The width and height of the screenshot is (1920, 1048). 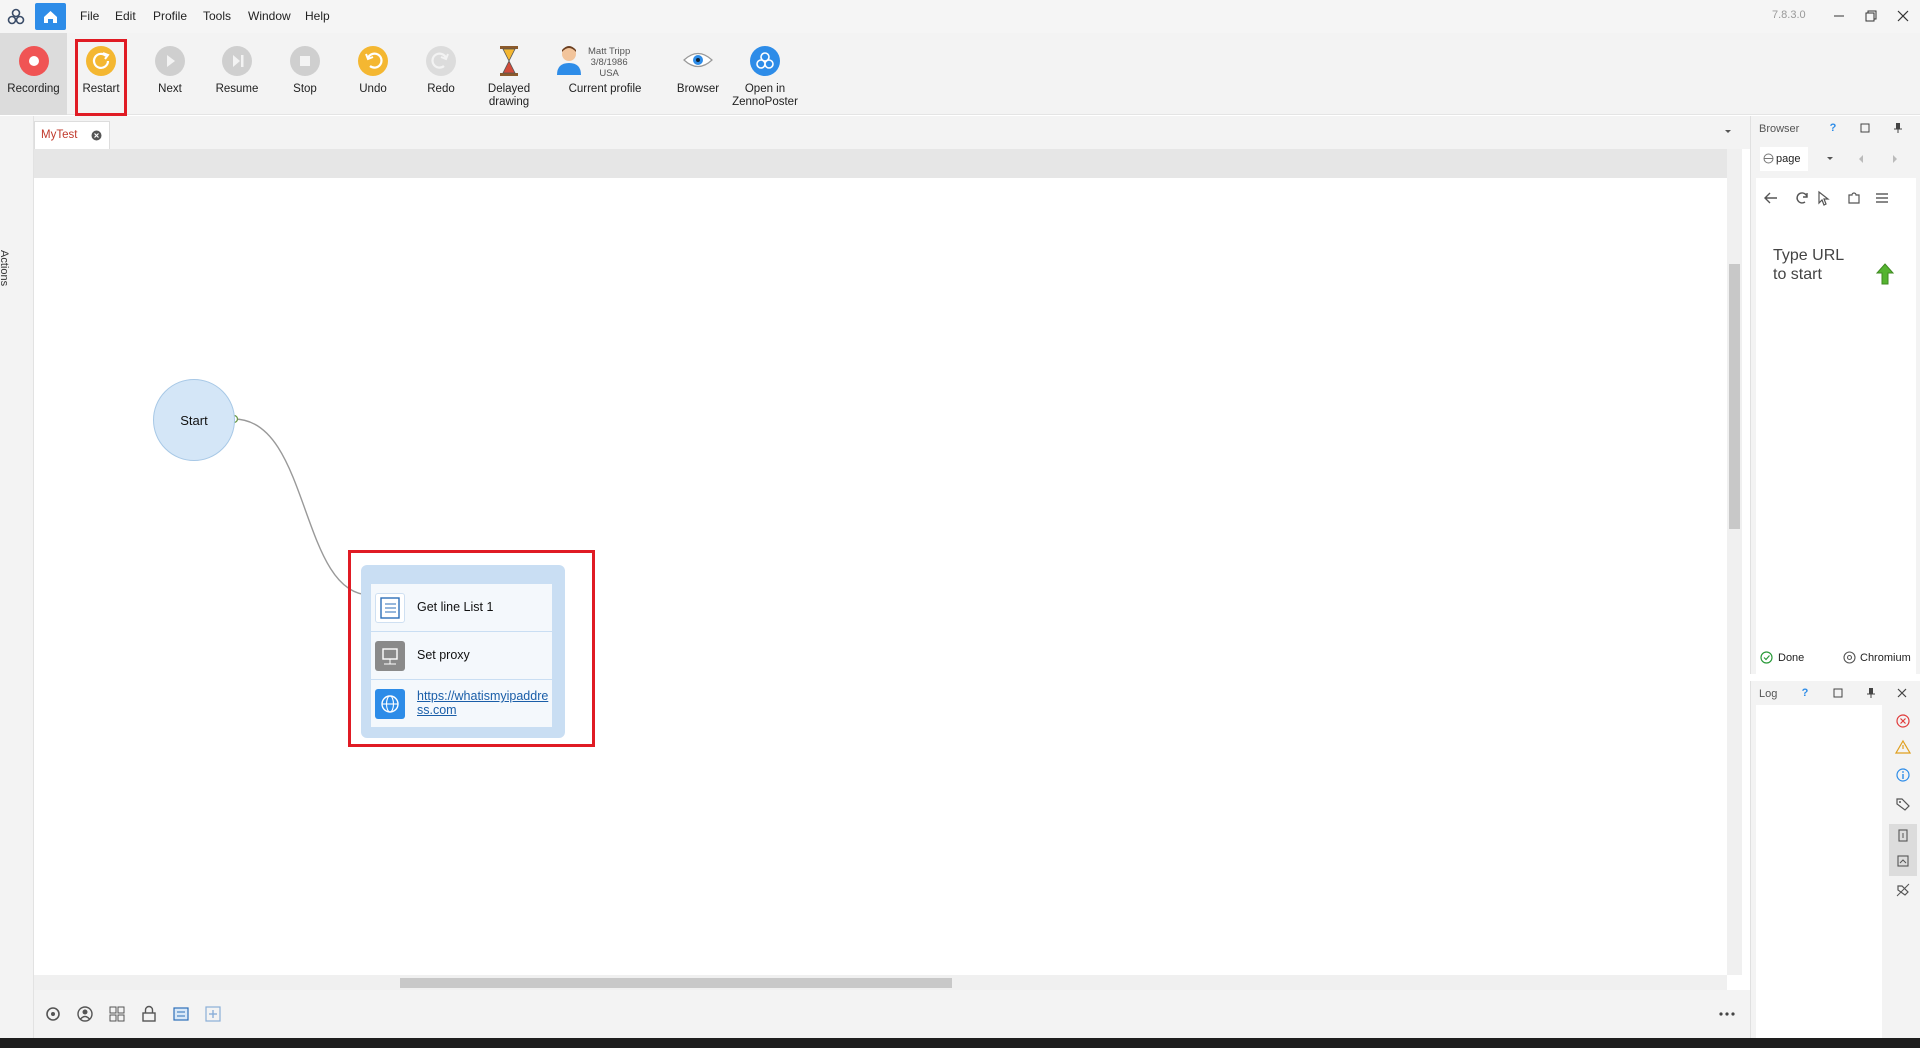 I want to click on start-node: Start, so click(x=194, y=420).